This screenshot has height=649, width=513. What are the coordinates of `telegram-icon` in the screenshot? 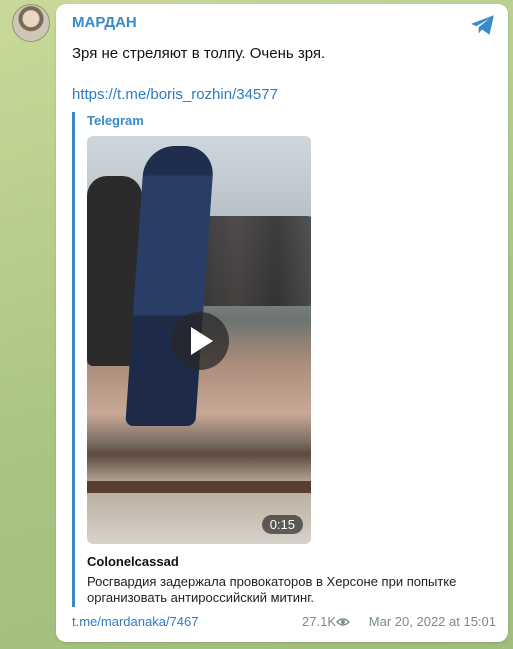 It's located at (483, 25).